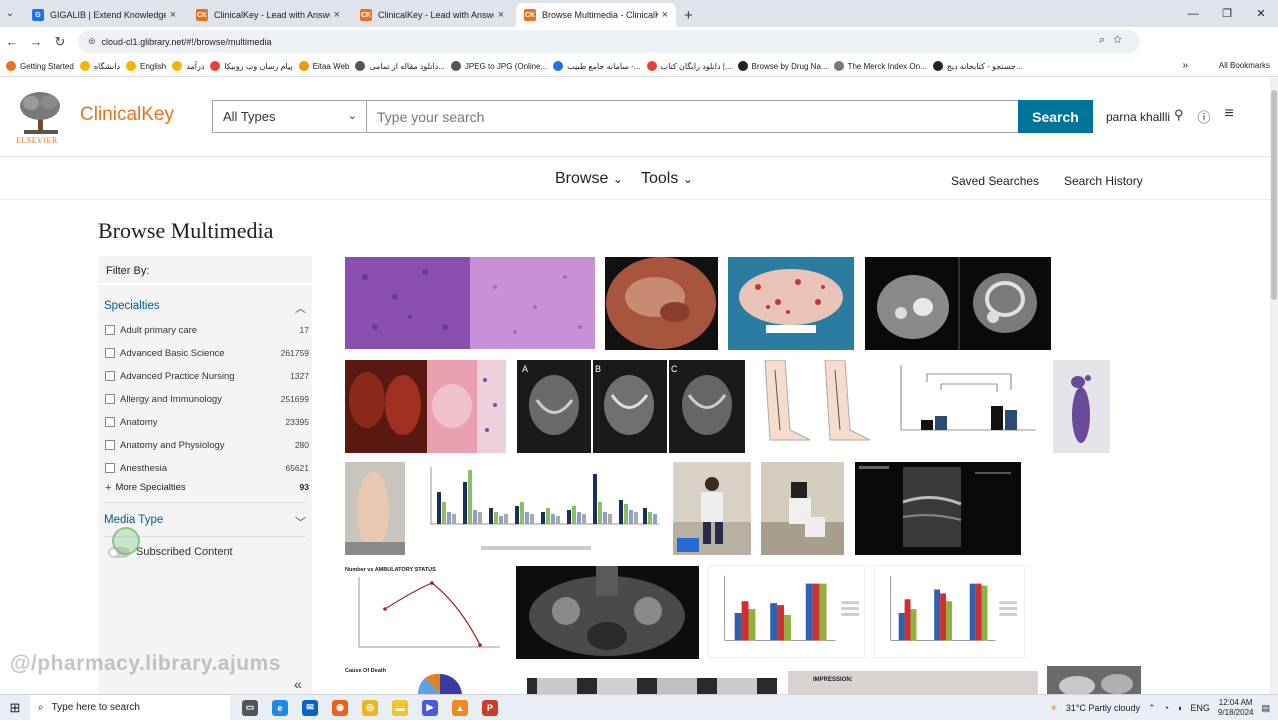 Image resolution: width=1278 pixels, height=720 pixels. I want to click on new-tab-button: +, so click(688, 15).